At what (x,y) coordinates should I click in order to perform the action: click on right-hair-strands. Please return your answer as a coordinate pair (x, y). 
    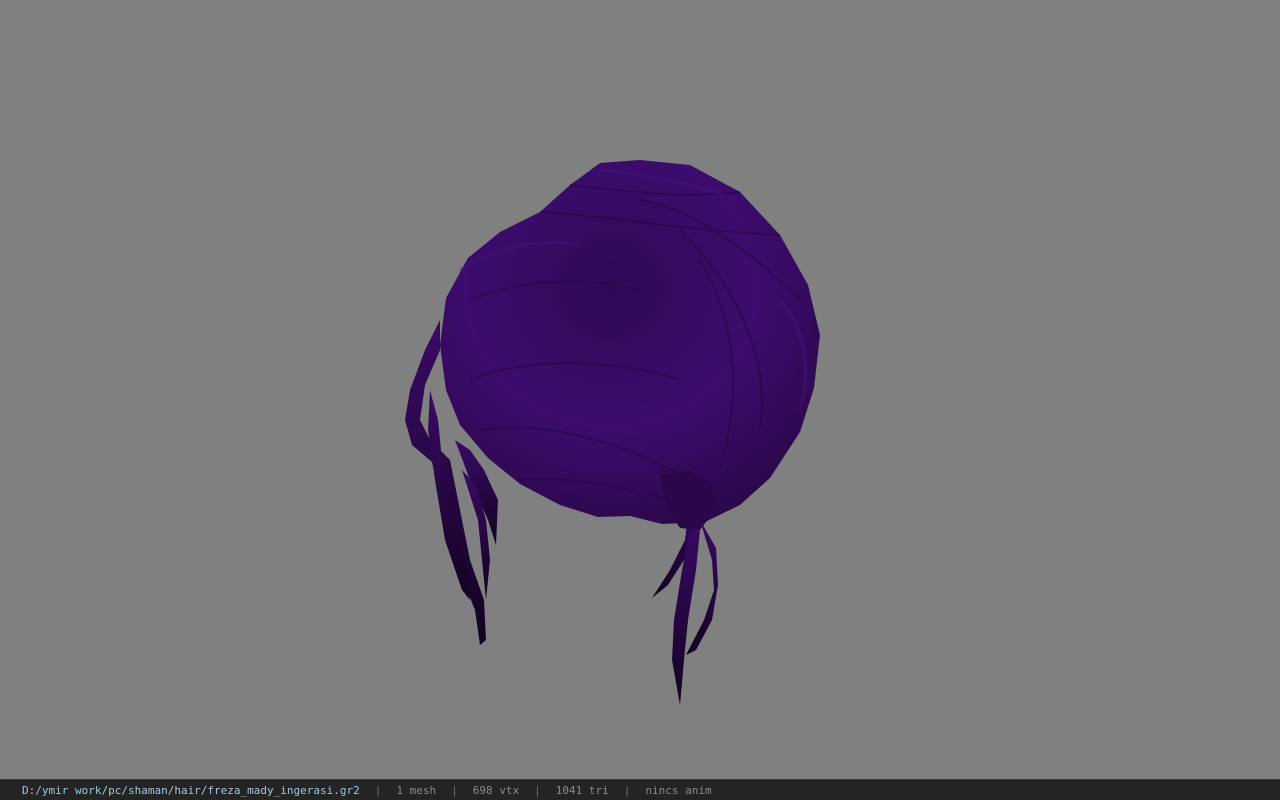
    Looking at the image, I should click on (685, 602).